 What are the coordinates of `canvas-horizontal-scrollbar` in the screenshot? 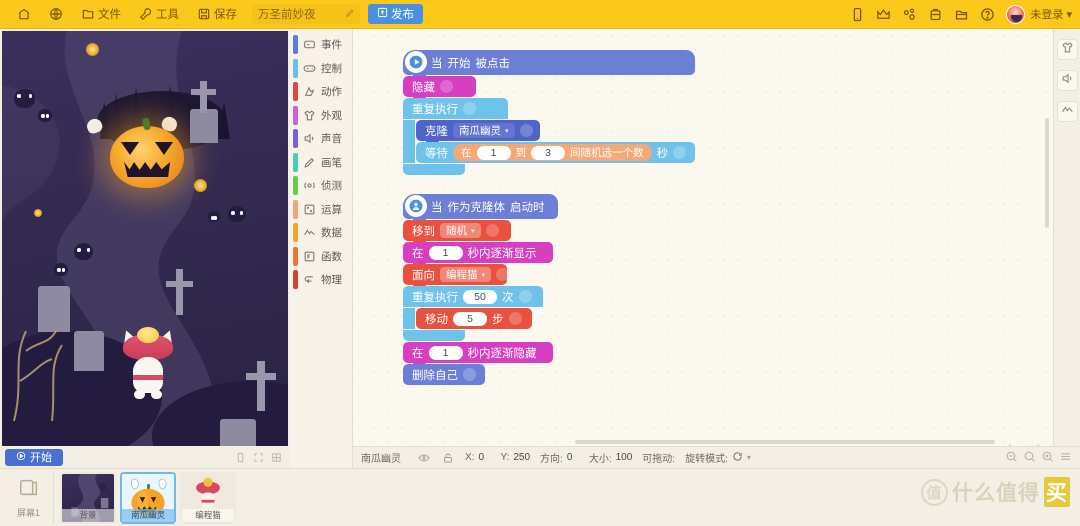 It's located at (785, 442).